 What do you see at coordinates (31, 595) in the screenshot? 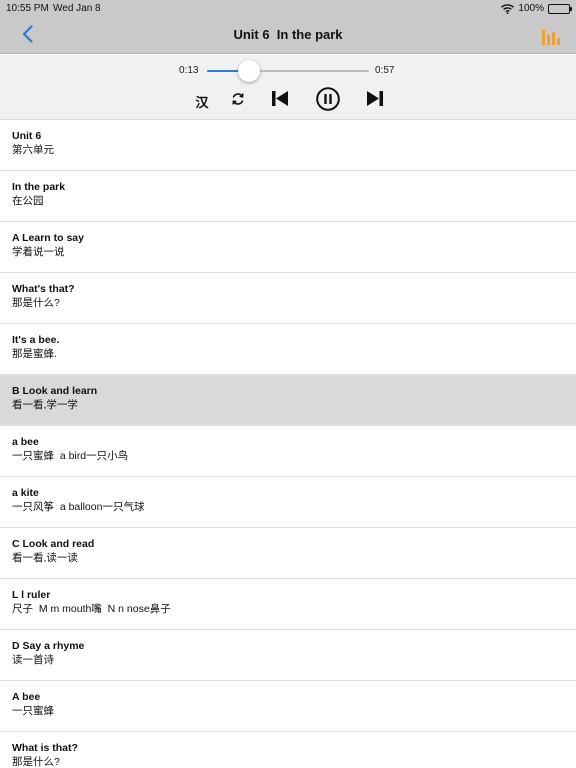
I see `list-item-english: L l ruler` at bounding box center [31, 595].